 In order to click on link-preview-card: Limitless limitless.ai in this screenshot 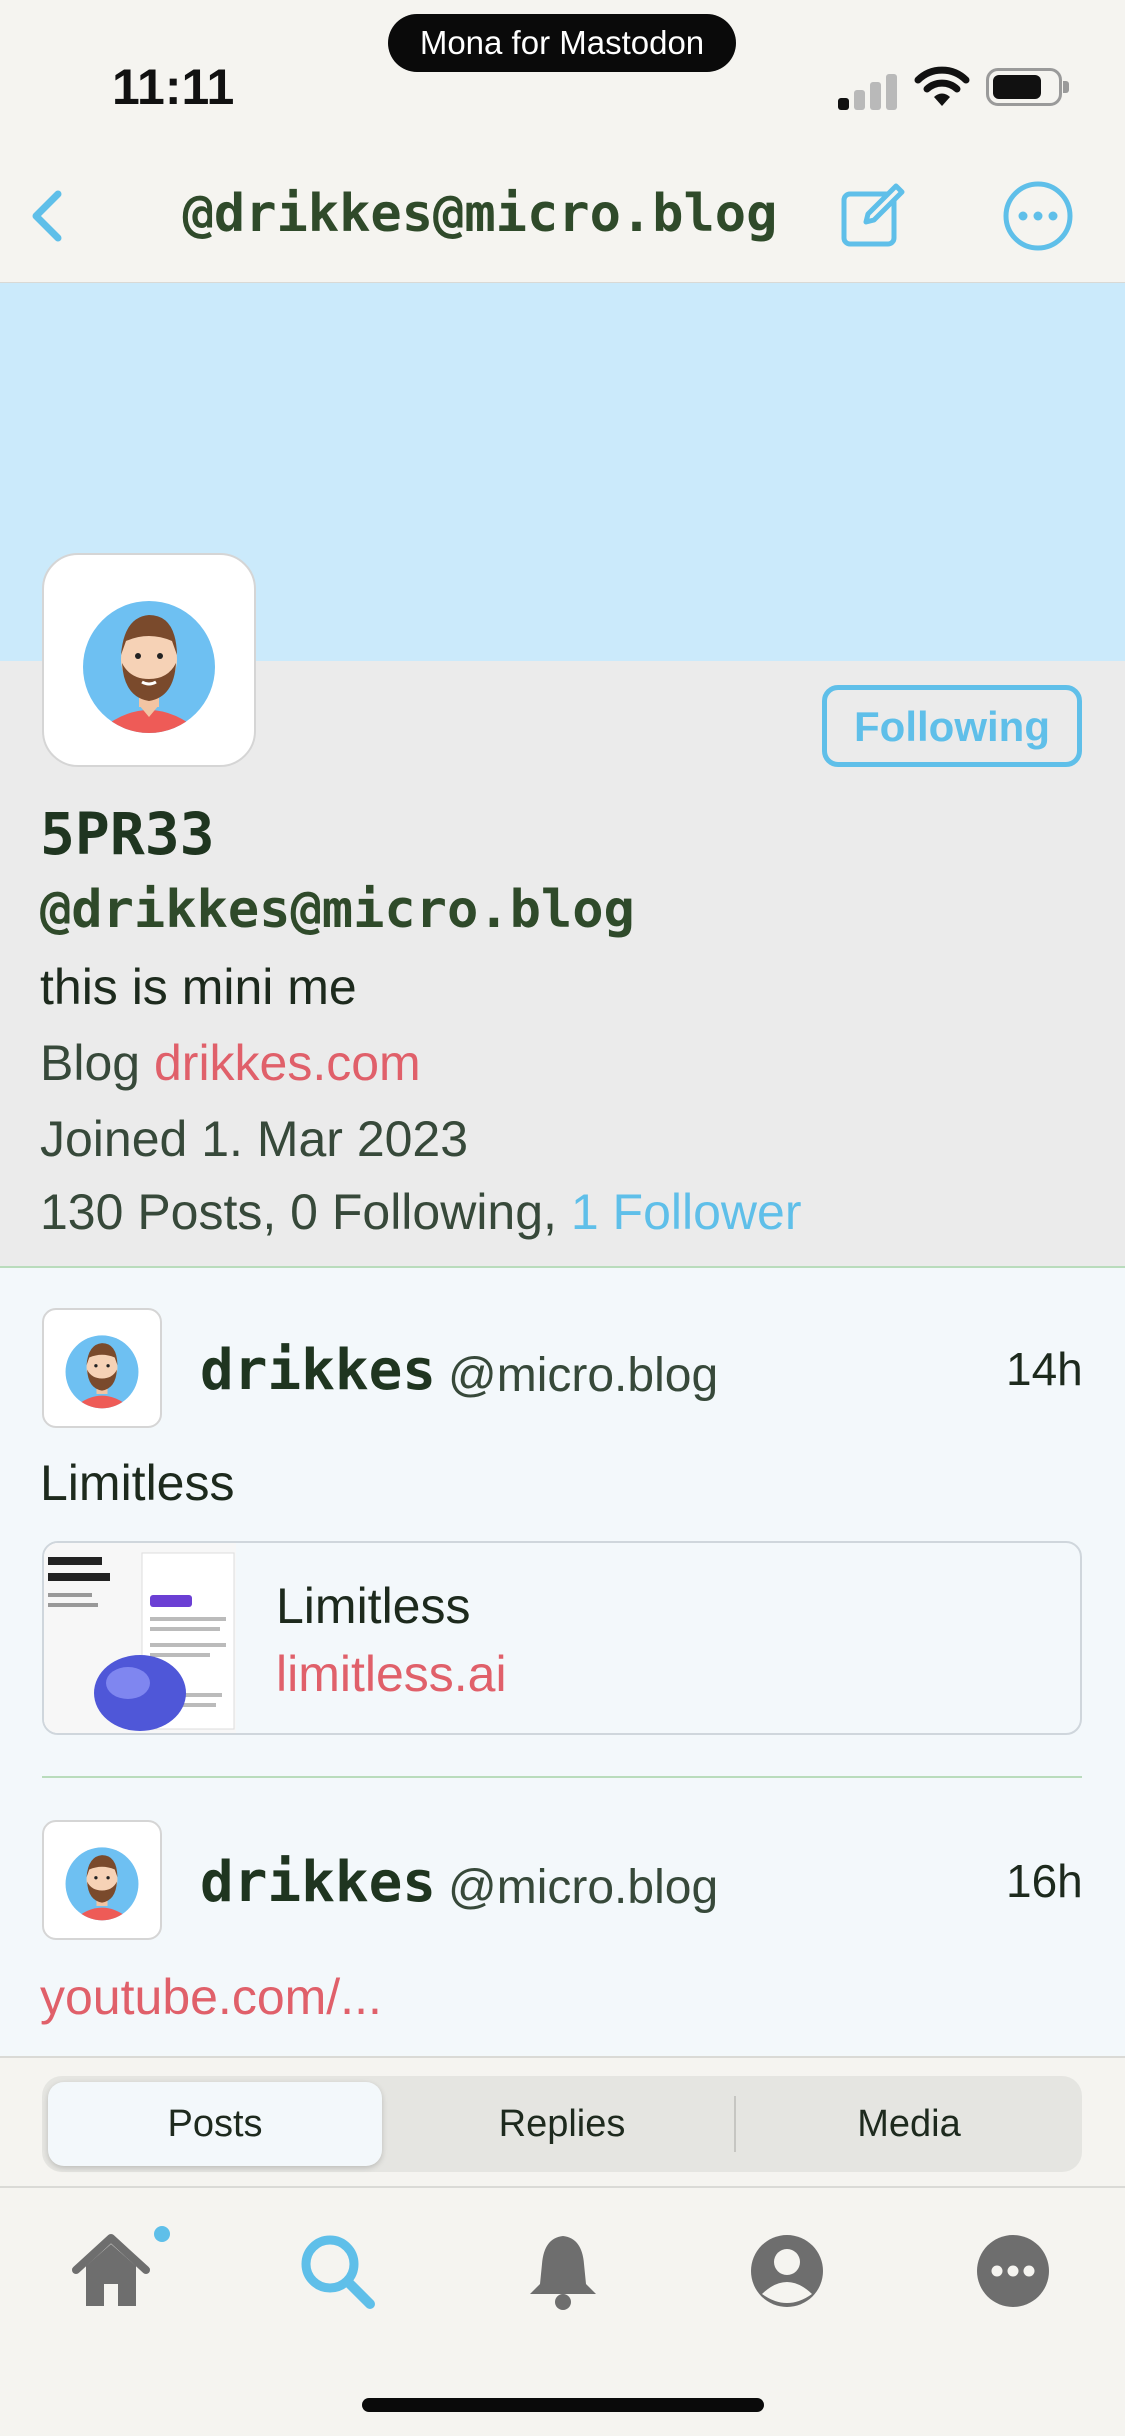, I will do `click(562, 1638)`.